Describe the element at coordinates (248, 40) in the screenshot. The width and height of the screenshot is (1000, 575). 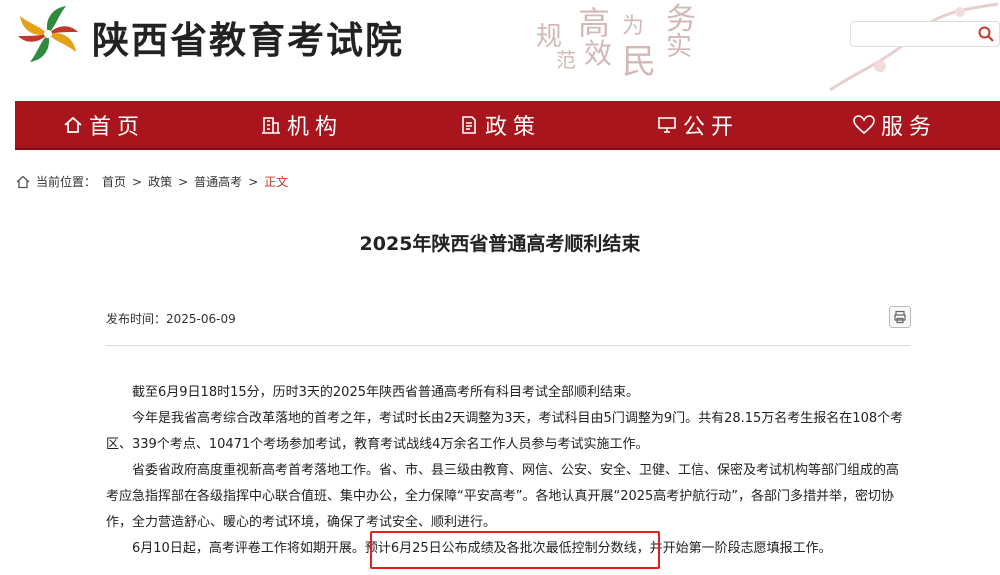
I see `site-title: 陕西省教育考试院` at that location.